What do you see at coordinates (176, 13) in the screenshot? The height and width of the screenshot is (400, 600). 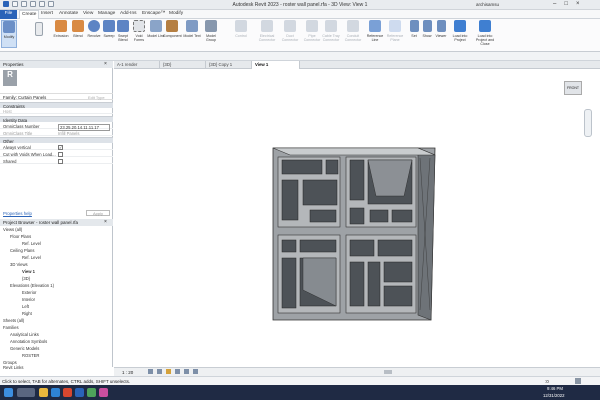 I see `tab-modify: Modify` at bounding box center [176, 13].